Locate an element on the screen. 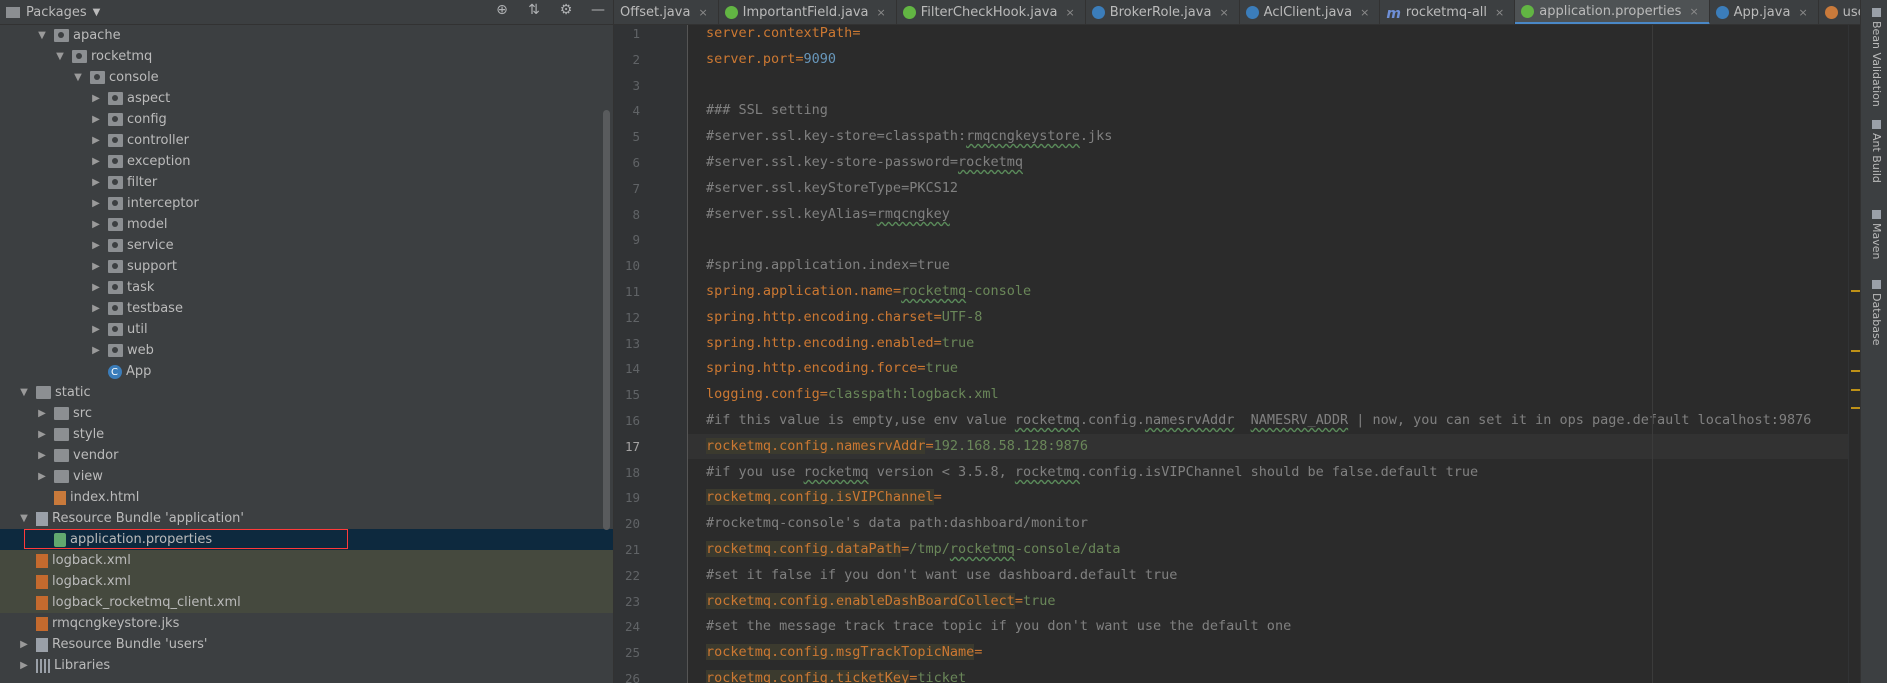 This screenshot has width=1887, height=683. code-line: rocketmq.config.isVIPChannel= is located at coordinates (1274, 497).